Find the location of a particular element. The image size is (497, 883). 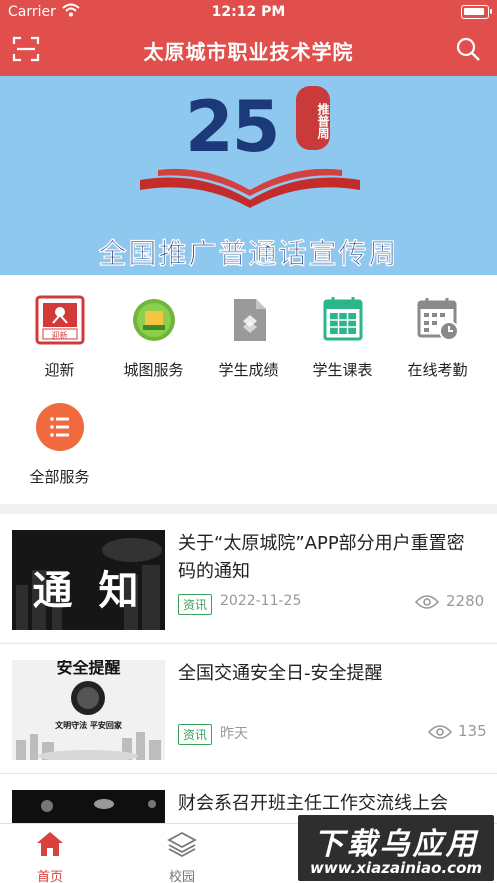

news-title: 财会系召开班主任工作交流线上会 is located at coordinates (313, 803).